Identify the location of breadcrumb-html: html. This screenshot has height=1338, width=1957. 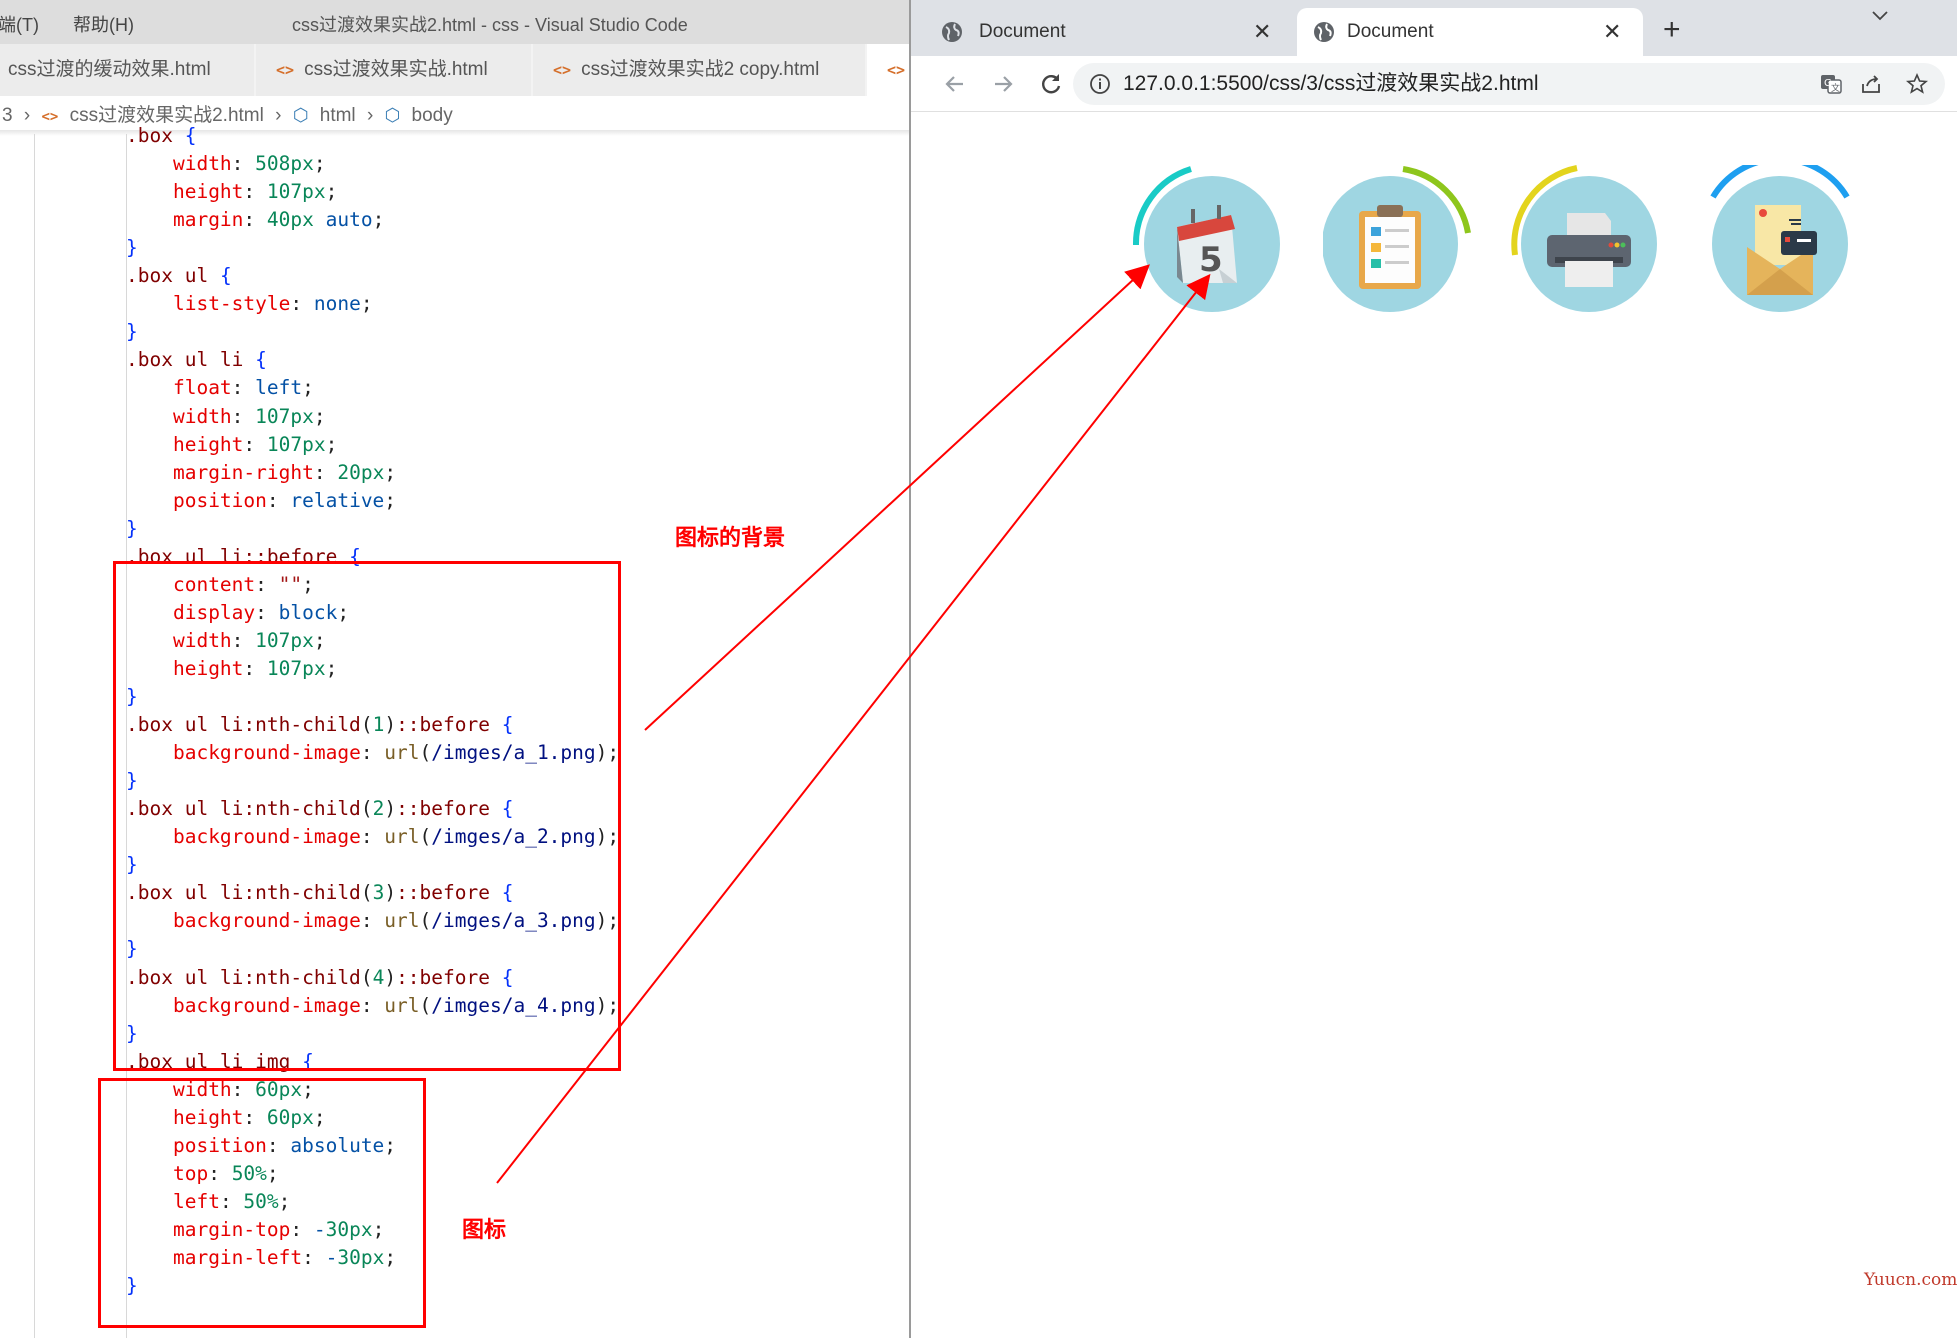
(338, 115).